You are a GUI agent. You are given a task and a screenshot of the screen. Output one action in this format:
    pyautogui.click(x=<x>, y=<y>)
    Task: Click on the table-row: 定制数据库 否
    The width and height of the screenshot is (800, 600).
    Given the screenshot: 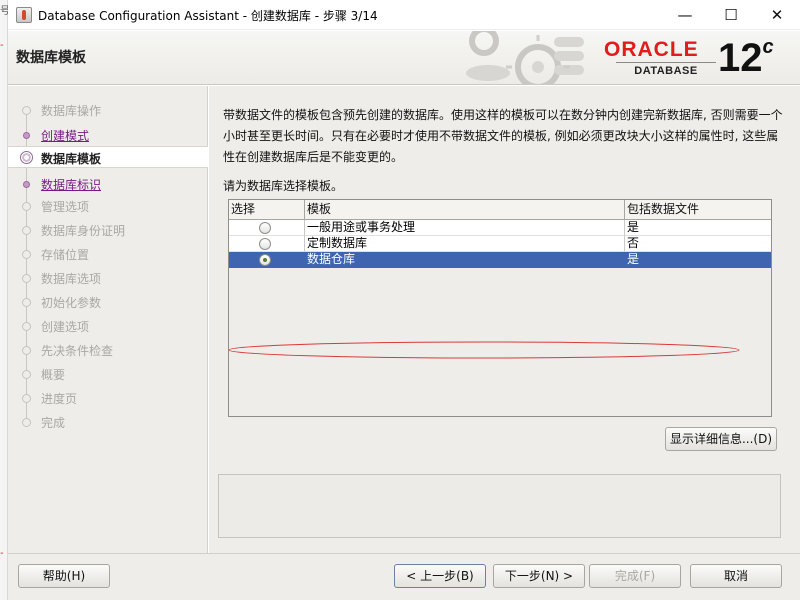 What is the action you would take?
    pyautogui.click(x=500, y=244)
    